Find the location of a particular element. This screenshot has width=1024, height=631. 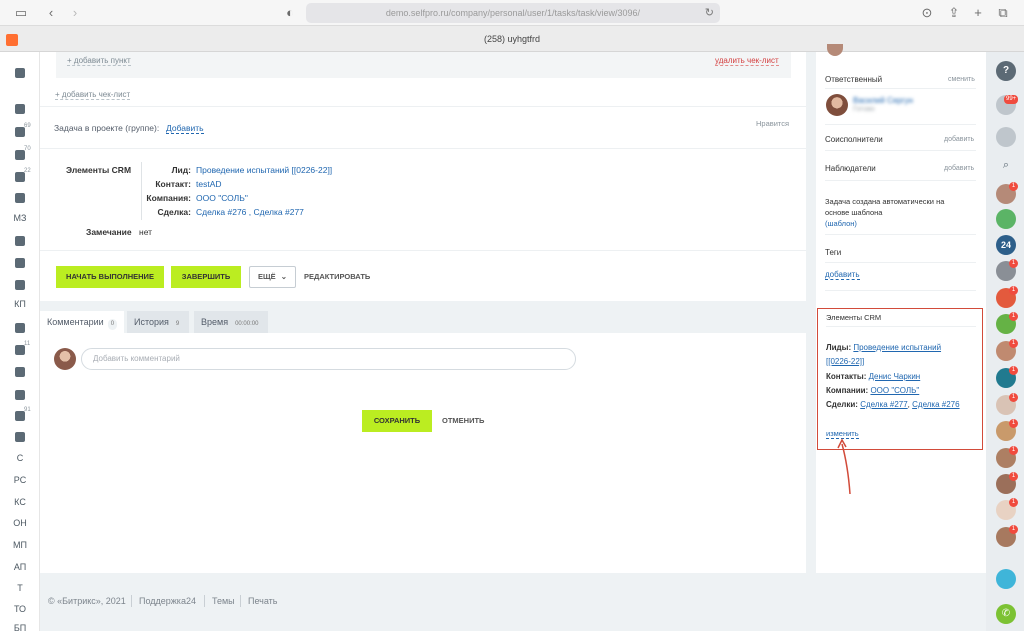

left-menu-item-box is located at coordinates (20, 436).